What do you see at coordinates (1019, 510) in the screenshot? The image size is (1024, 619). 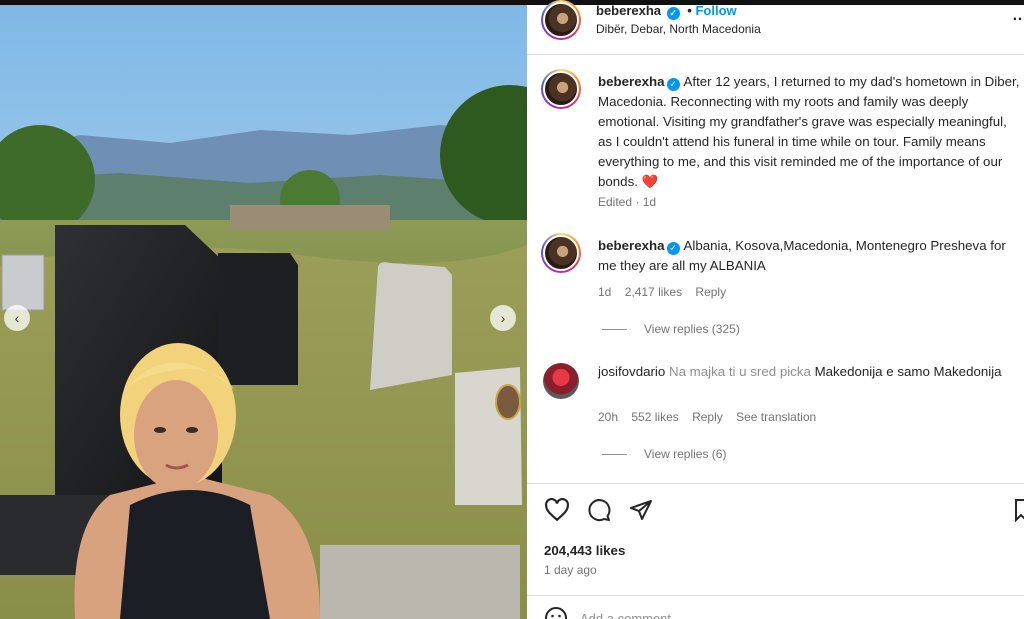 I see `bookmark-icon` at bounding box center [1019, 510].